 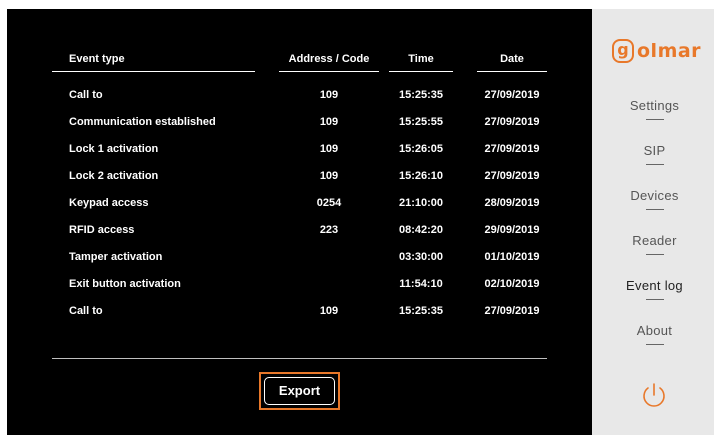 What do you see at coordinates (114, 149) in the screenshot?
I see `event-type-cell: Lock 1 activation` at bounding box center [114, 149].